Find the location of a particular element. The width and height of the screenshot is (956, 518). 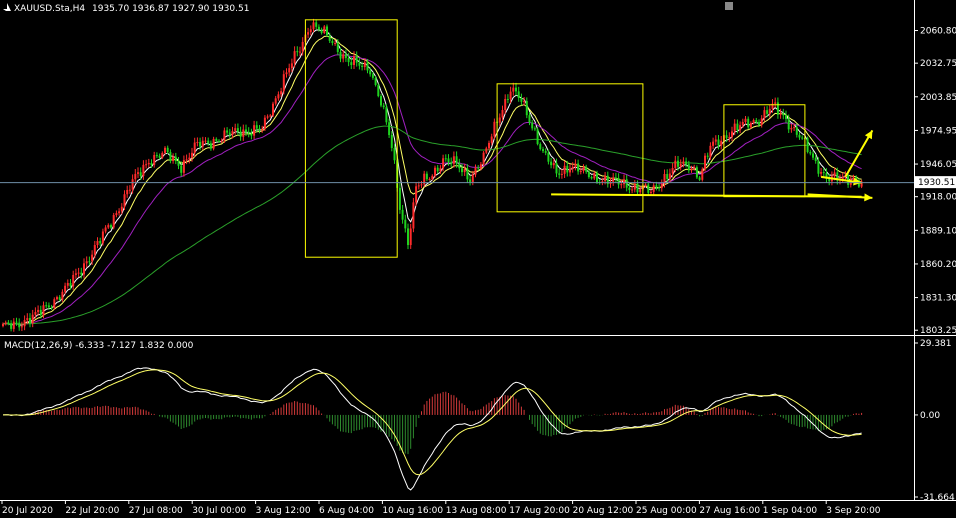

time-tick-label: 17 Aug 20:00 is located at coordinates (539, 511).